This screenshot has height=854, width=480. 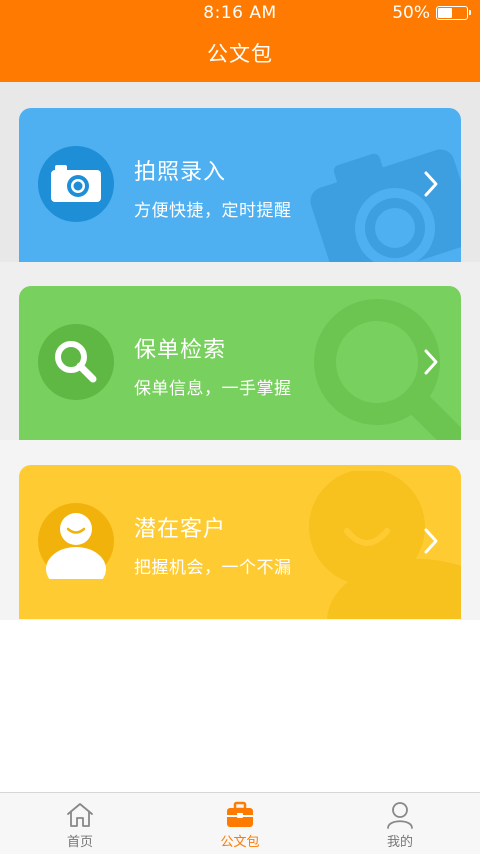 I want to click on bottom-tab-bar: 首页 公文包 我的, so click(x=240, y=823).